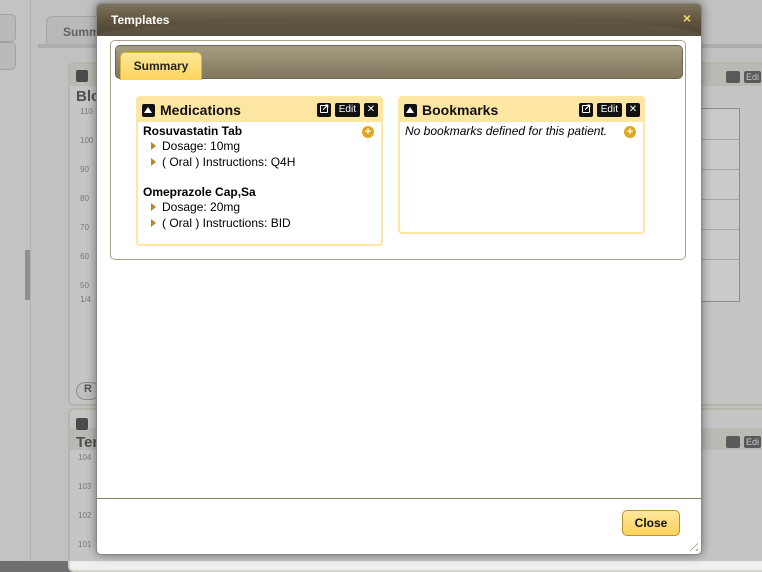  What do you see at coordinates (399, 62) in the screenshot?
I see `tab-bar: Summary` at bounding box center [399, 62].